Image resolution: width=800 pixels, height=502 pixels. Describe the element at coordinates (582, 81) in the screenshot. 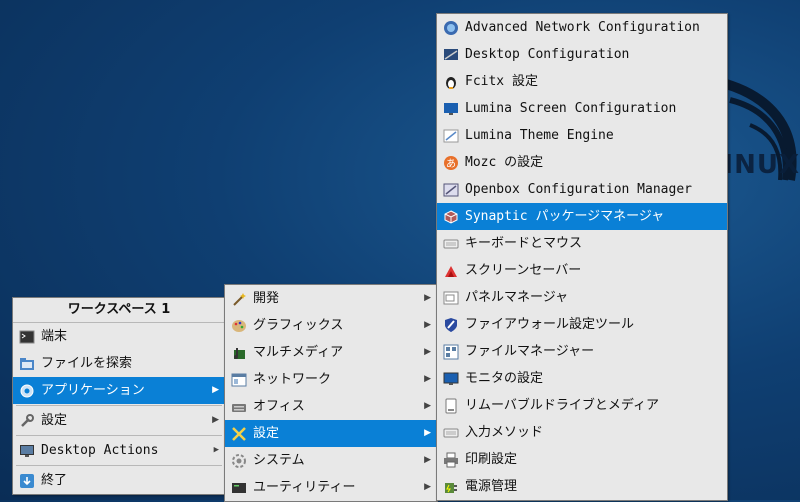

I see `menu-item-fcitx-settings: Fcitx 設定` at that location.